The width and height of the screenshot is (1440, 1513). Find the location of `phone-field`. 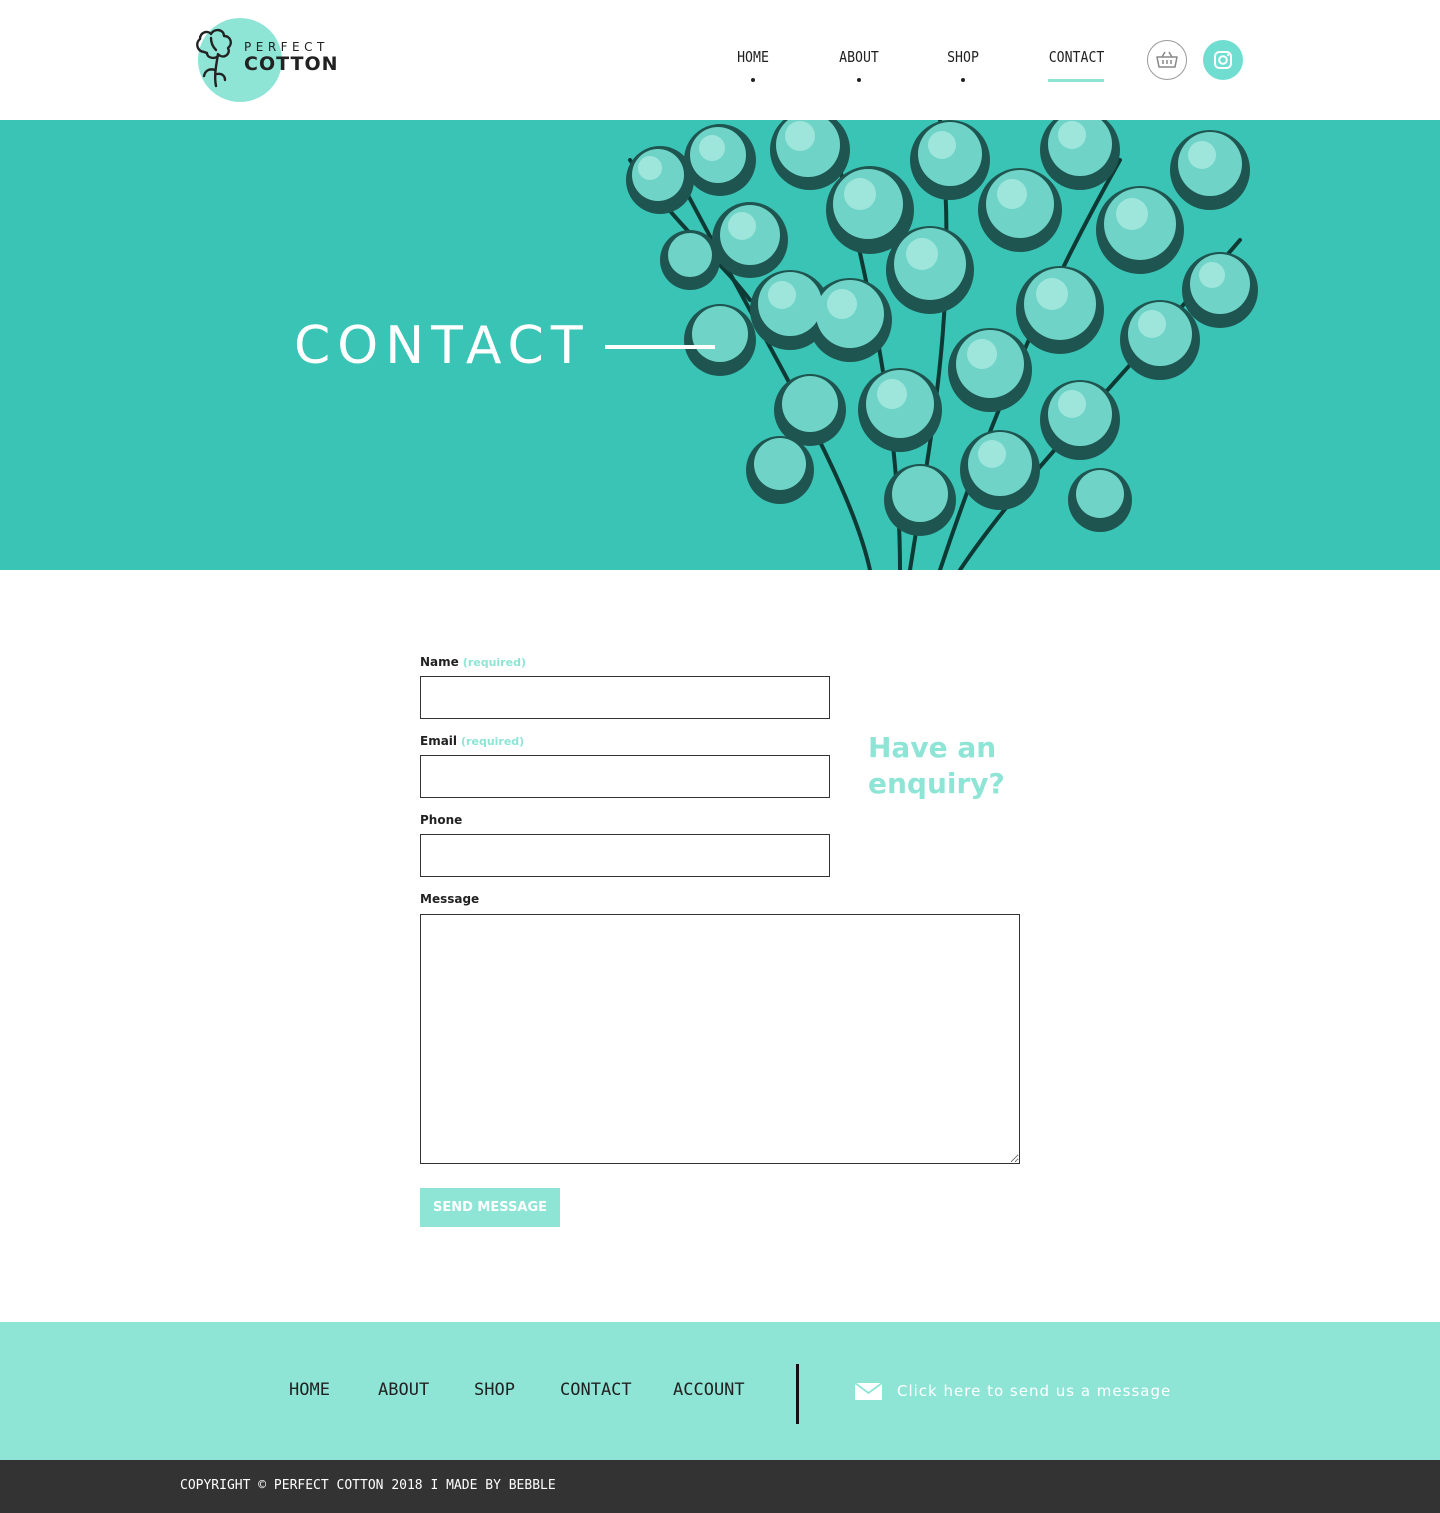

phone-field is located at coordinates (625, 855).